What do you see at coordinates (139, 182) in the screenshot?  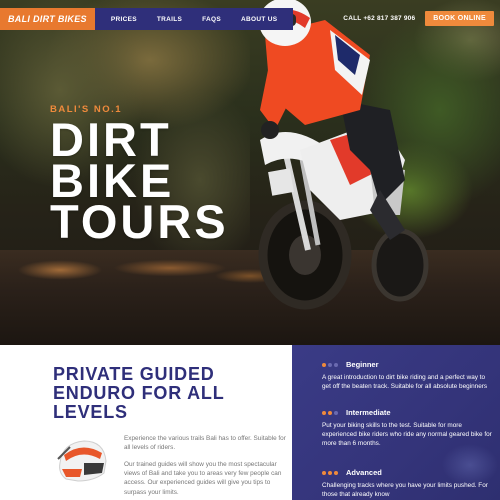 I see `hero-headline: DIRT BIKE TOURS` at bounding box center [139, 182].